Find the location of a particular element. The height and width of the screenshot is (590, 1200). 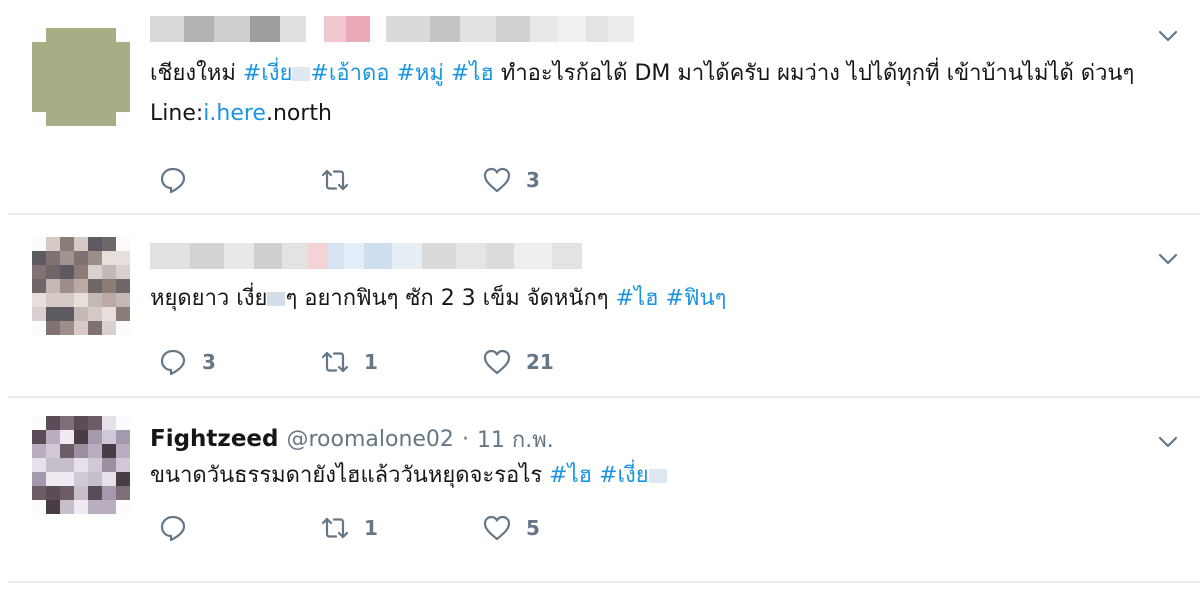

user-handle: @roomalone02 is located at coordinates (369, 439).